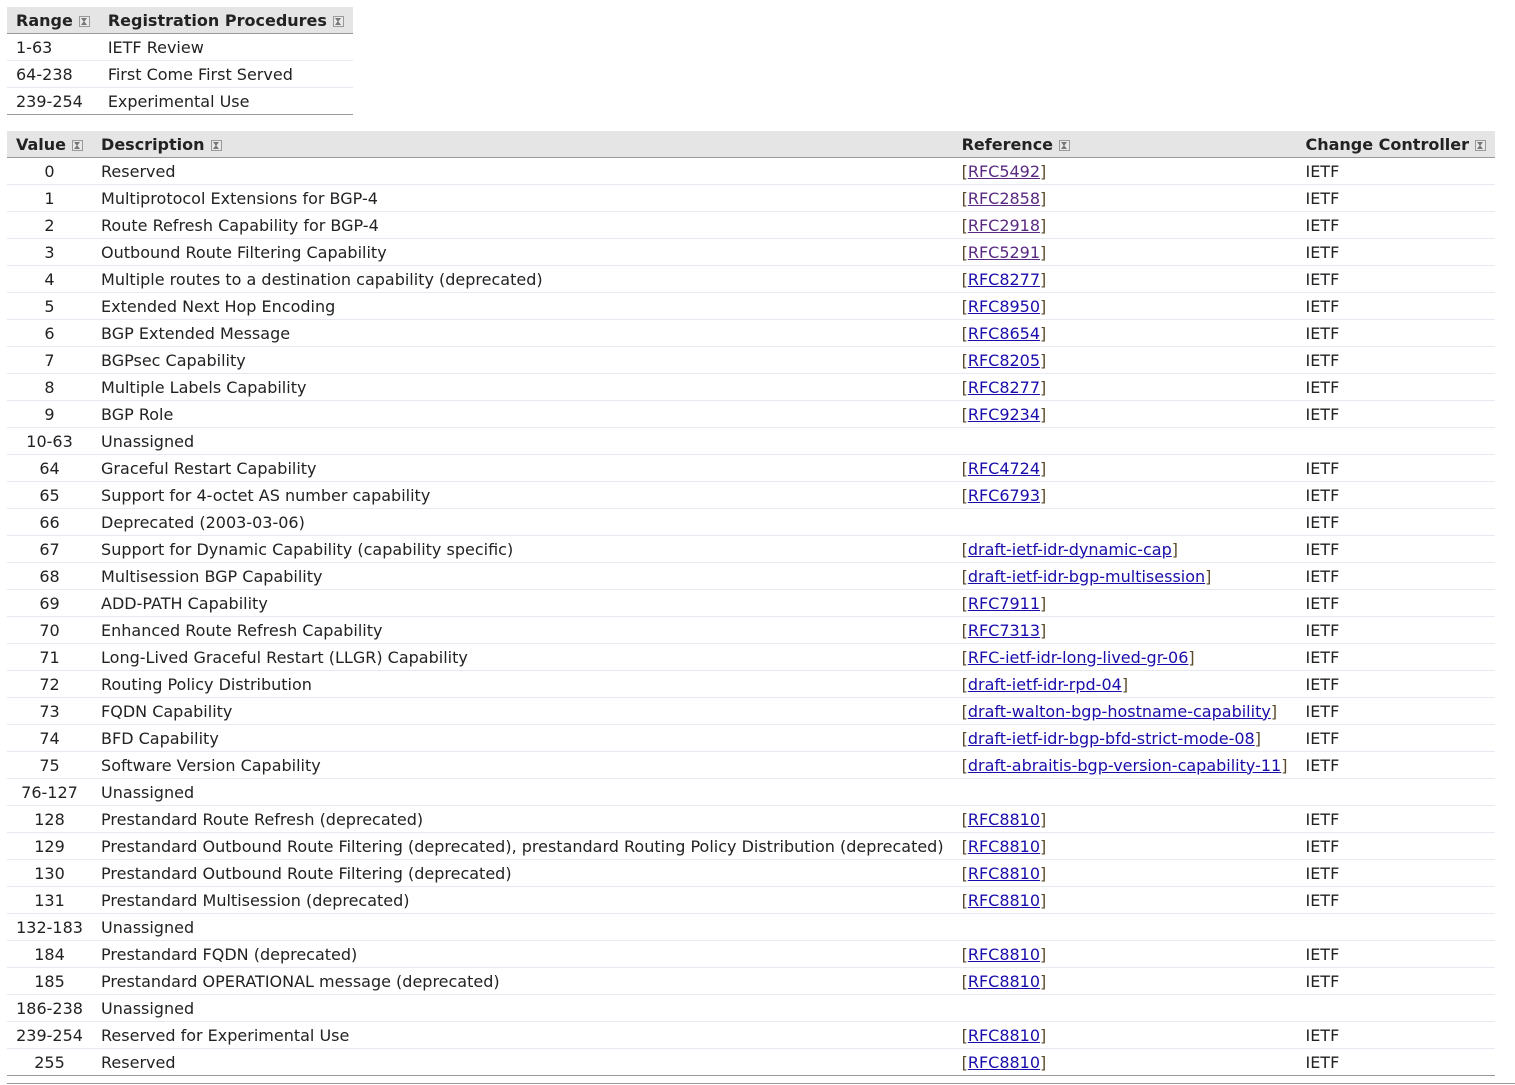 This screenshot has width=1515, height=1085. What do you see at coordinates (1004, 603) in the screenshot?
I see `reference-link: RFC7911` at bounding box center [1004, 603].